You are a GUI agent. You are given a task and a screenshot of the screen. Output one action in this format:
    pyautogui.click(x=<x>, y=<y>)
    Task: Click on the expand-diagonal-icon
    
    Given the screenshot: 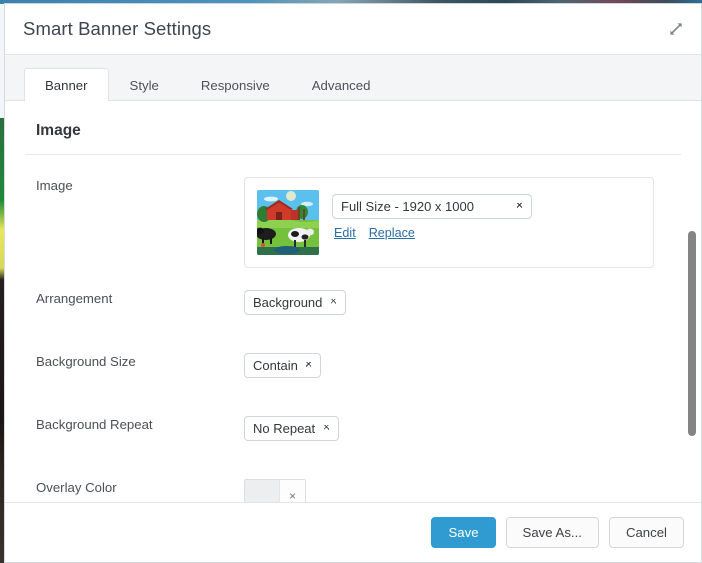 What is the action you would take?
    pyautogui.click(x=676, y=29)
    